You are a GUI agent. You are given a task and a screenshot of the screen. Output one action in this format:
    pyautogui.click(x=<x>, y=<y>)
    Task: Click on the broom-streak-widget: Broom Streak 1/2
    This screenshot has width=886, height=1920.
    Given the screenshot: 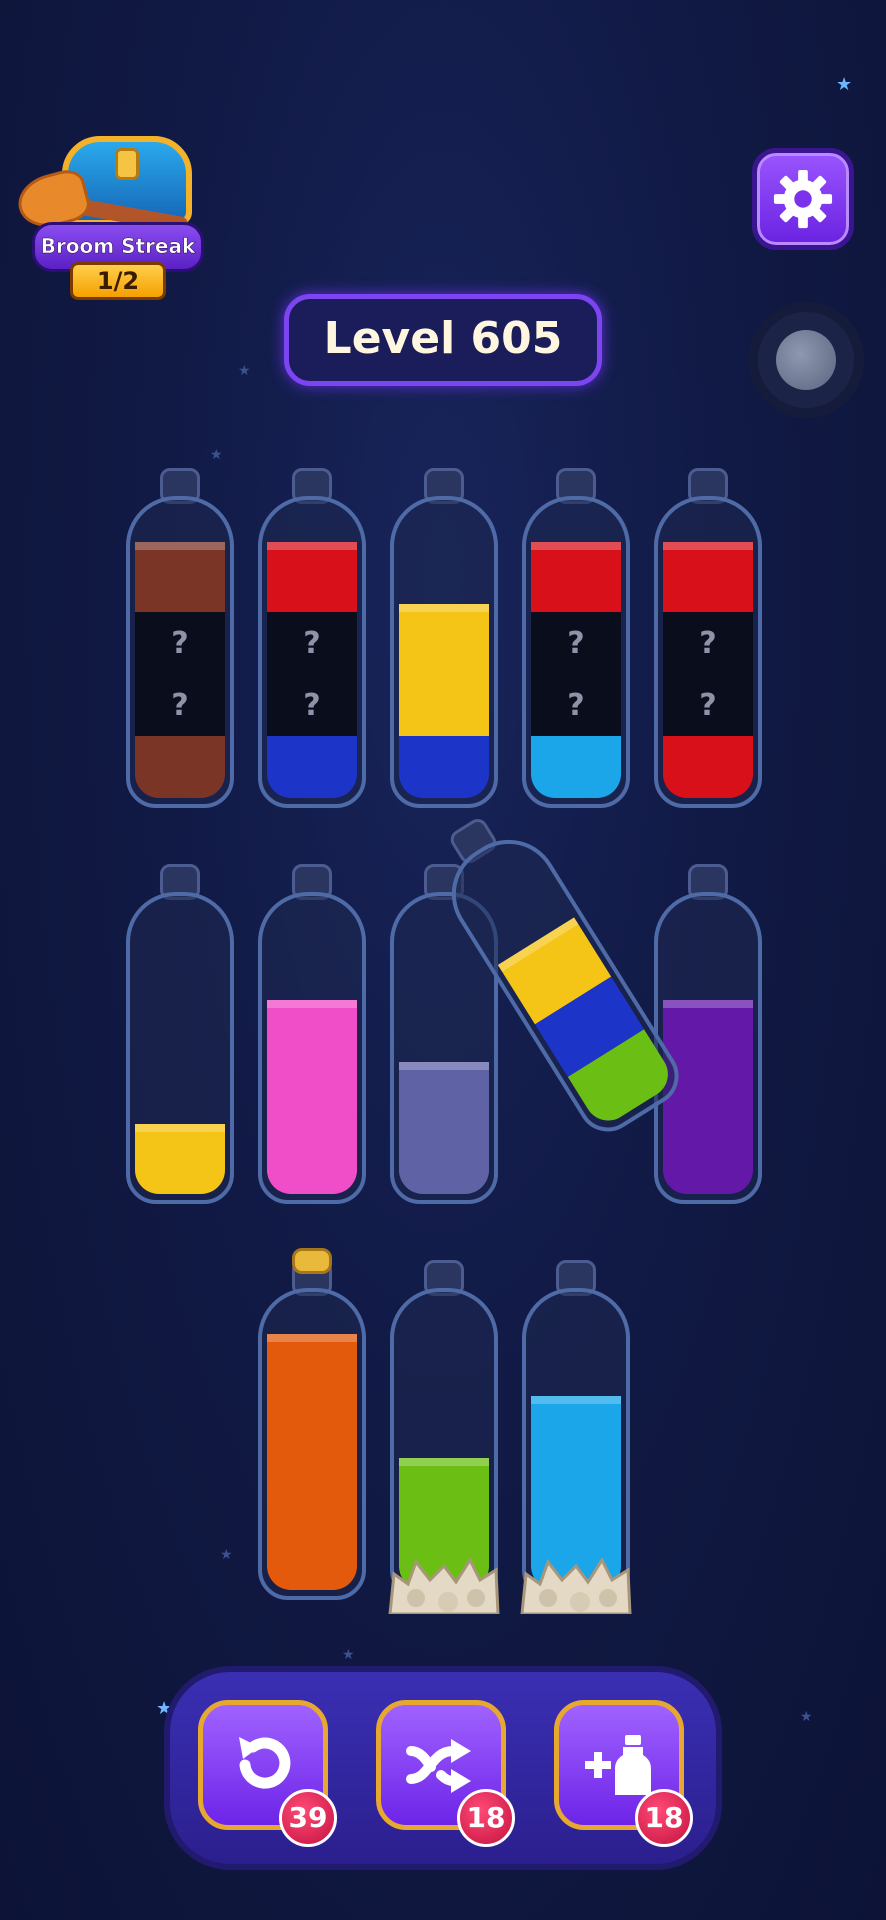 What is the action you would take?
    pyautogui.click(x=108, y=210)
    